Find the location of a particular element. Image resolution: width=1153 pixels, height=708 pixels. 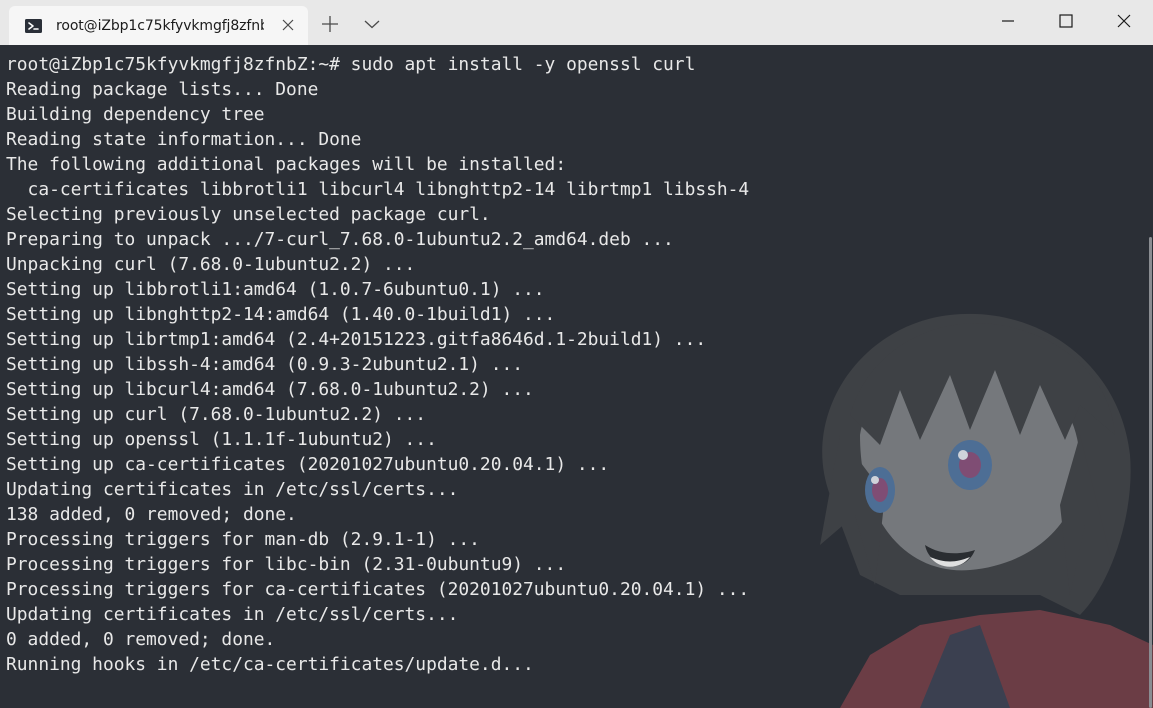

plus-icon is located at coordinates (330, 24).